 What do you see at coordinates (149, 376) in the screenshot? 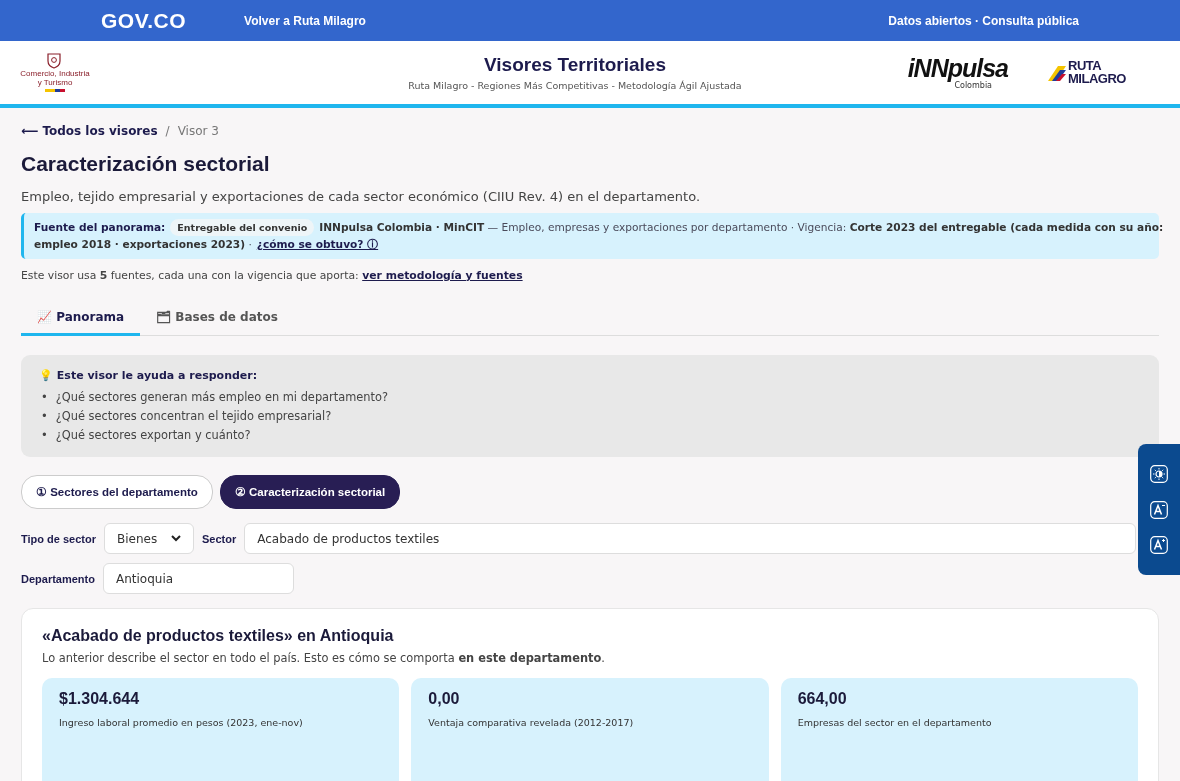
I see `questions-title: 💡 Este visor le ayuda a responder:` at bounding box center [149, 376].